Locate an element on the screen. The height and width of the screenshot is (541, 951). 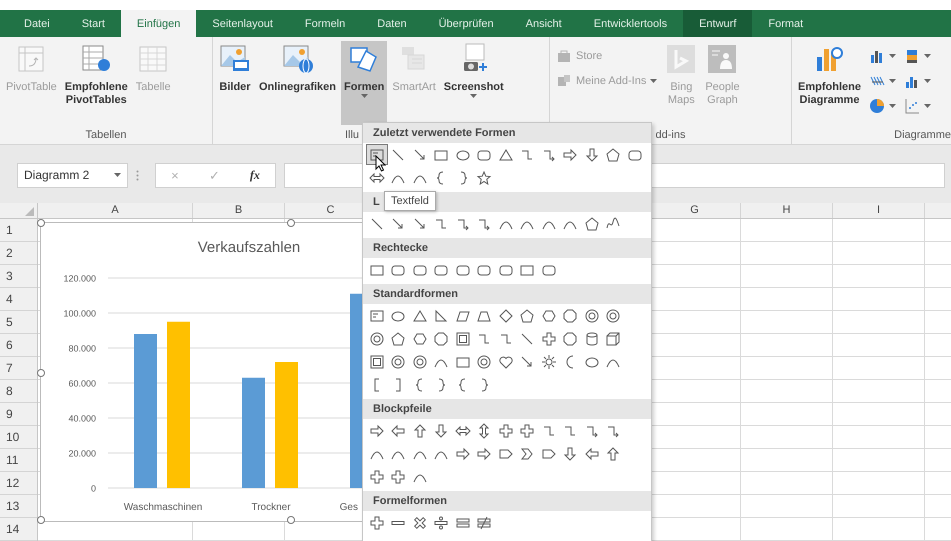
axis-label: 80.000 is located at coordinates (82, 349).